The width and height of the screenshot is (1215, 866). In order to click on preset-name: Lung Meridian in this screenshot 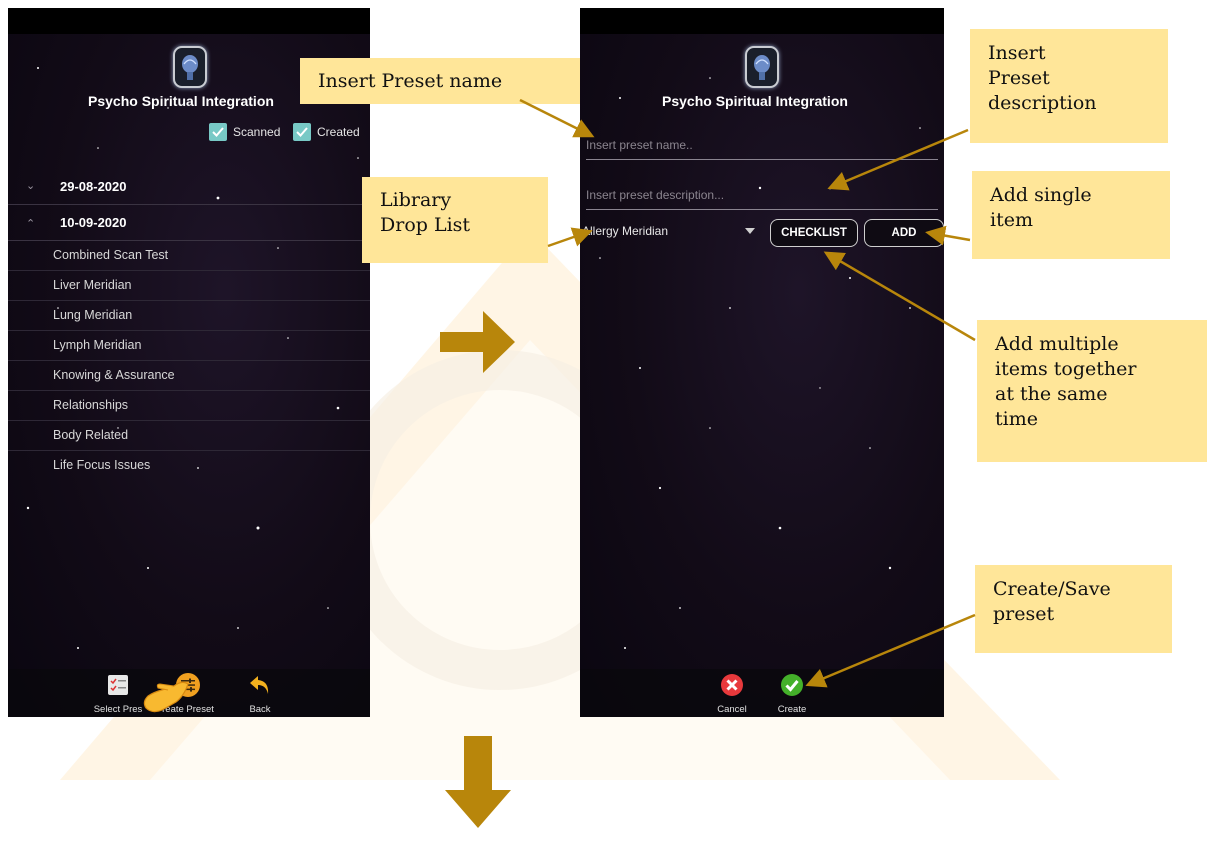, I will do `click(93, 315)`.